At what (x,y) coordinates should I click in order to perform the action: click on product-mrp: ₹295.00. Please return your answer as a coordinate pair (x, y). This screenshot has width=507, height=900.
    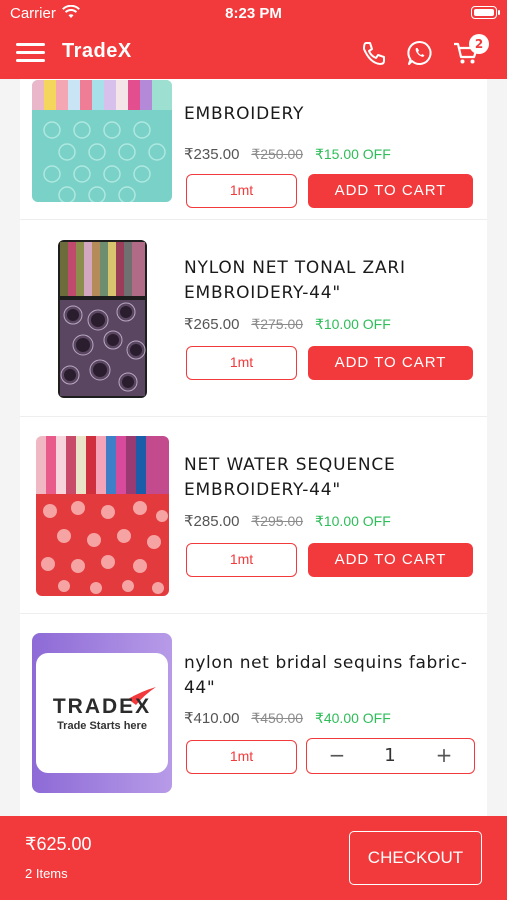
    Looking at the image, I should click on (277, 521).